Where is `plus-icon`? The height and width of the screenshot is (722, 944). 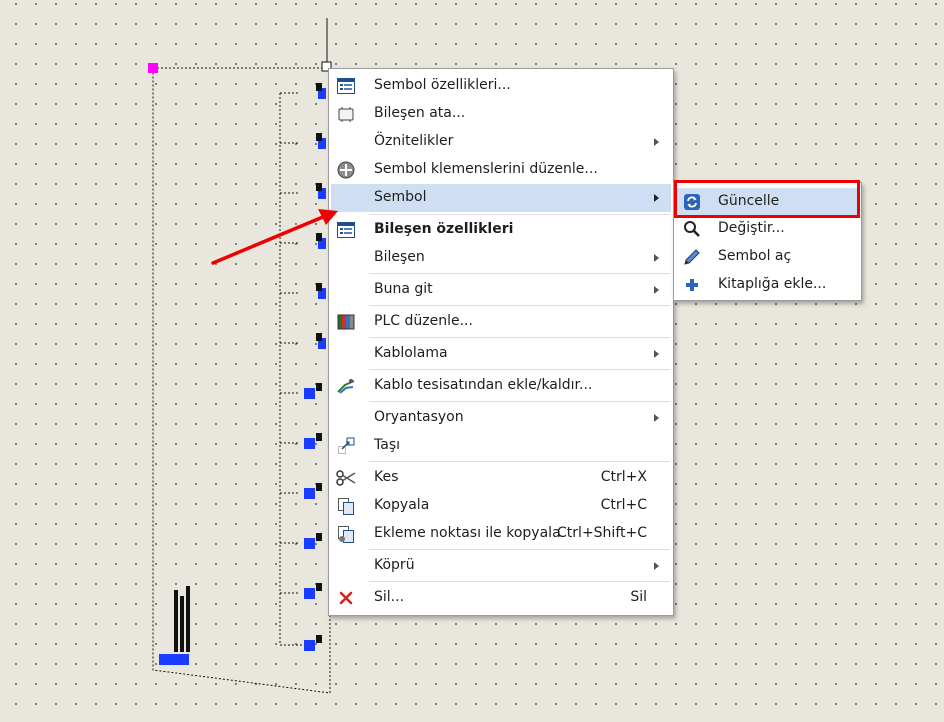 plus-icon is located at coordinates (692, 285).